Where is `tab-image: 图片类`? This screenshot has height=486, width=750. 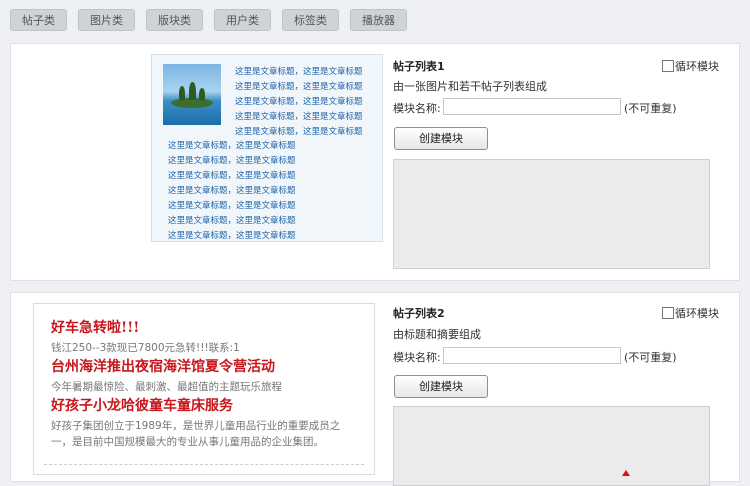 tab-image: 图片类 is located at coordinates (106, 20).